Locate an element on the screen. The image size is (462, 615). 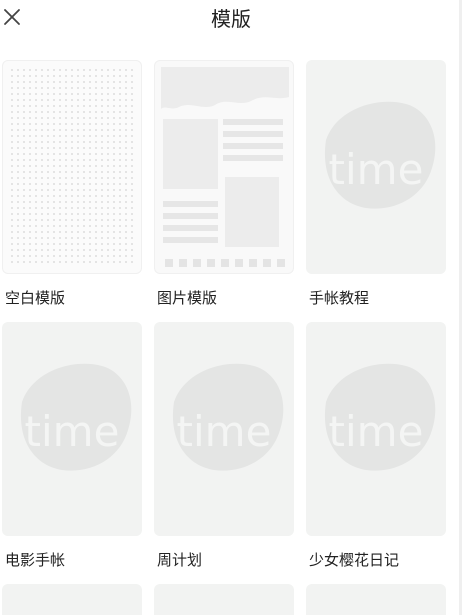
photo-layout-preview is located at coordinates (225, 167).